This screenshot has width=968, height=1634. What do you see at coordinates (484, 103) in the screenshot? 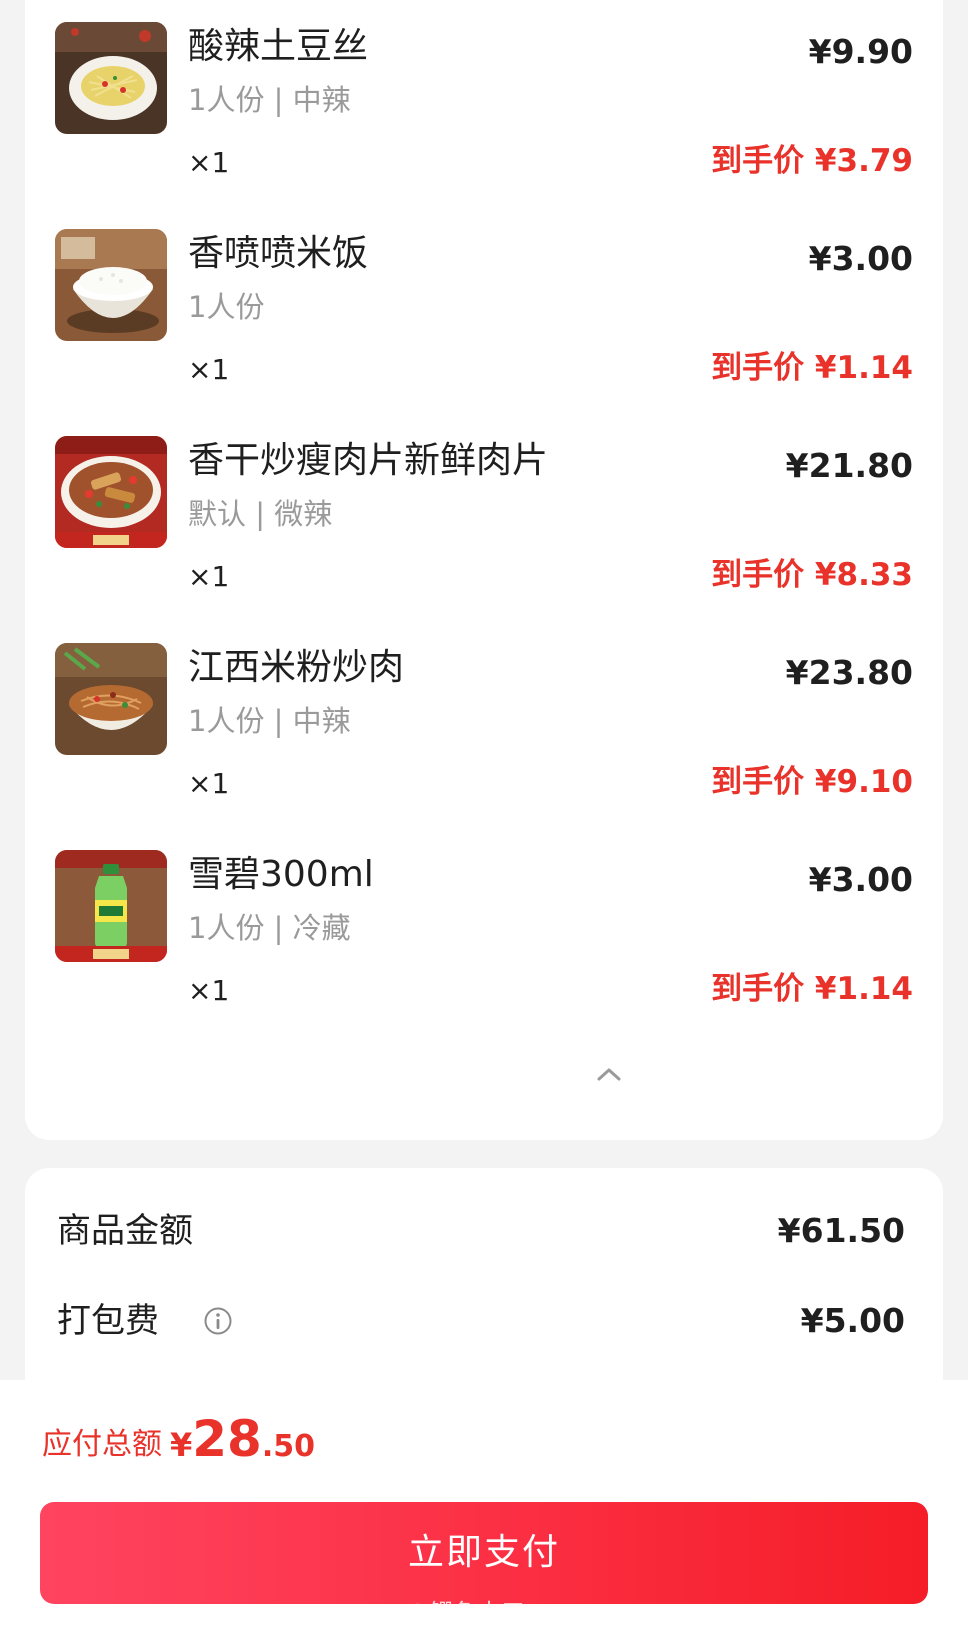
I see `order-item: 酸辣土豆丝 1人份 | 中辣 ×1 ¥9.90 到手价 ¥3.79` at bounding box center [484, 103].